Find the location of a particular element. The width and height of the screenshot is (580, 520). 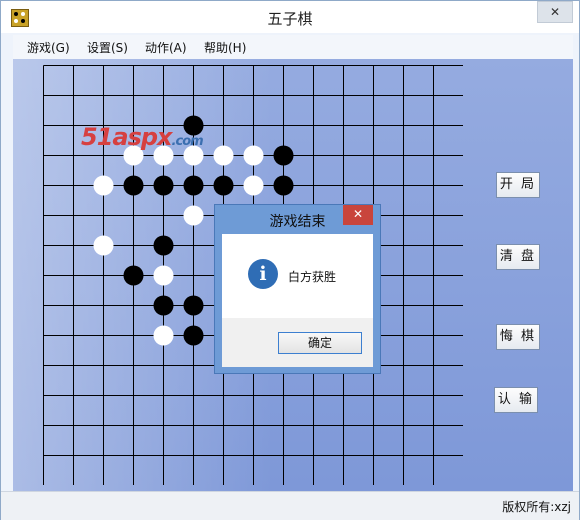

menu-game: 游戏(G) is located at coordinates (48, 47).